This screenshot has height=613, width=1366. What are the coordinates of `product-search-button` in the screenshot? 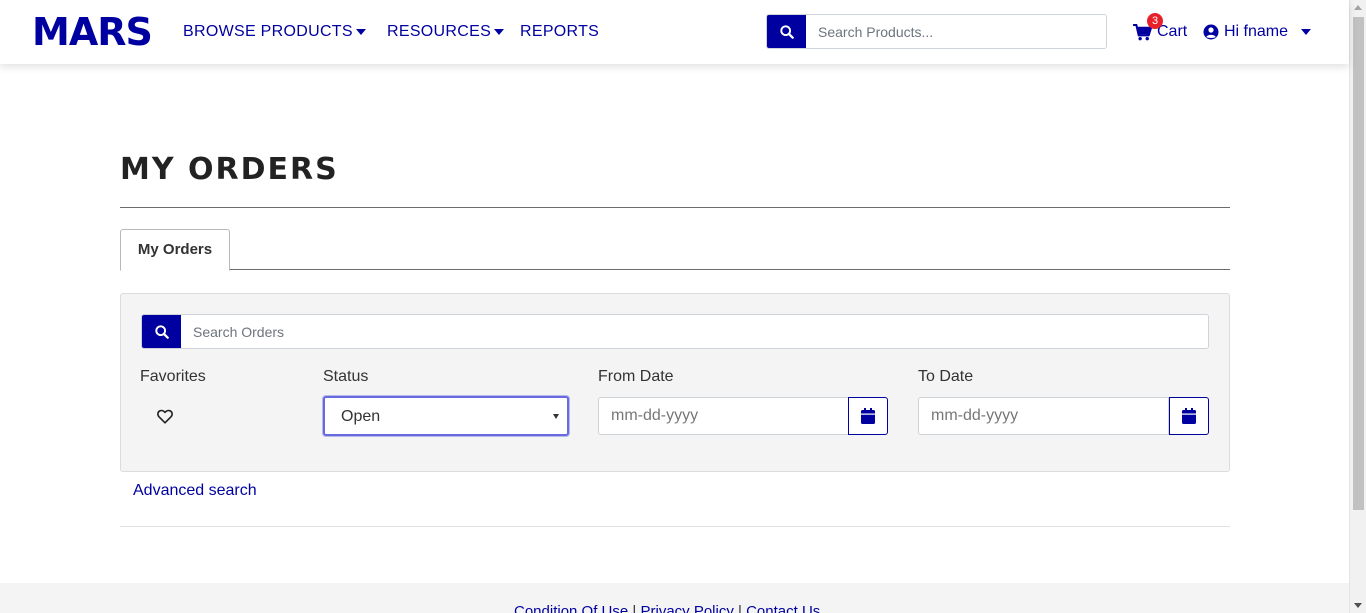 It's located at (786, 31).